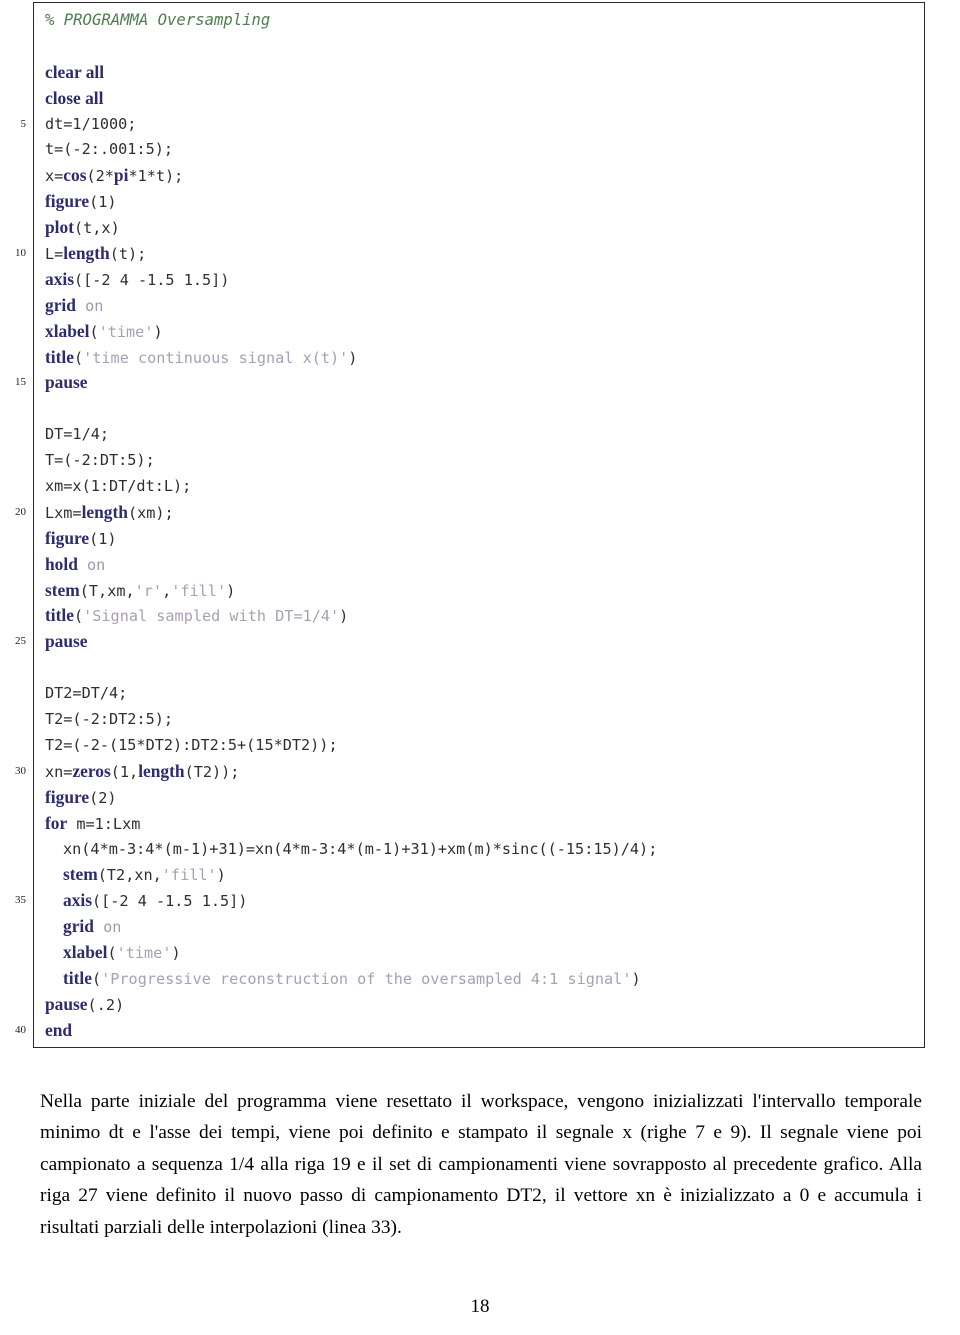 This screenshot has width=960, height=1335. I want to click on code-token-pl: (t);, so click(128, 254).